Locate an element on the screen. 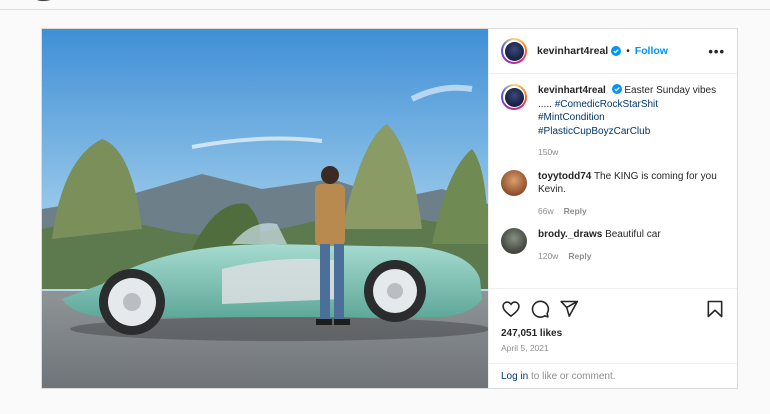 The image size is (770, 414). author-avatar is located at coordinates (514, 51).